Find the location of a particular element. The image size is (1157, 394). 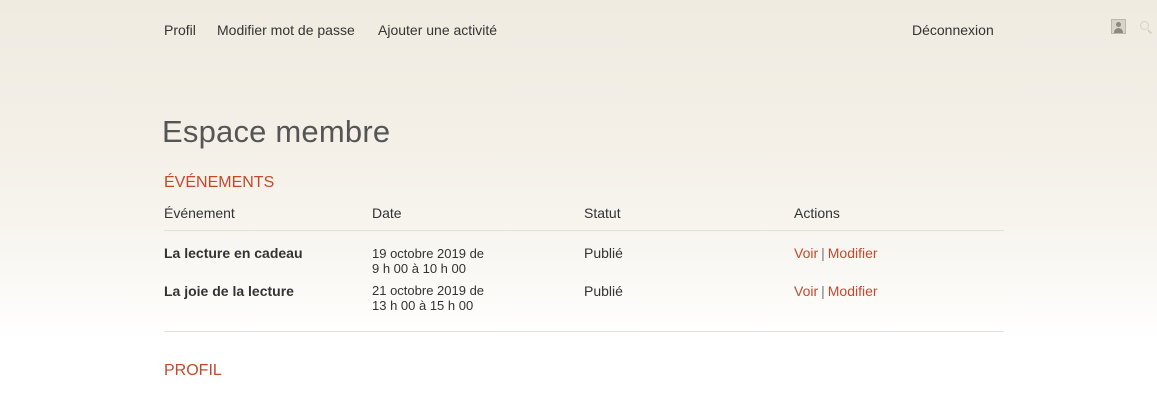

event-date: 19 octobre 2019 de 9 h 00 à 10 h 00 is located at coordinates (452, 261).